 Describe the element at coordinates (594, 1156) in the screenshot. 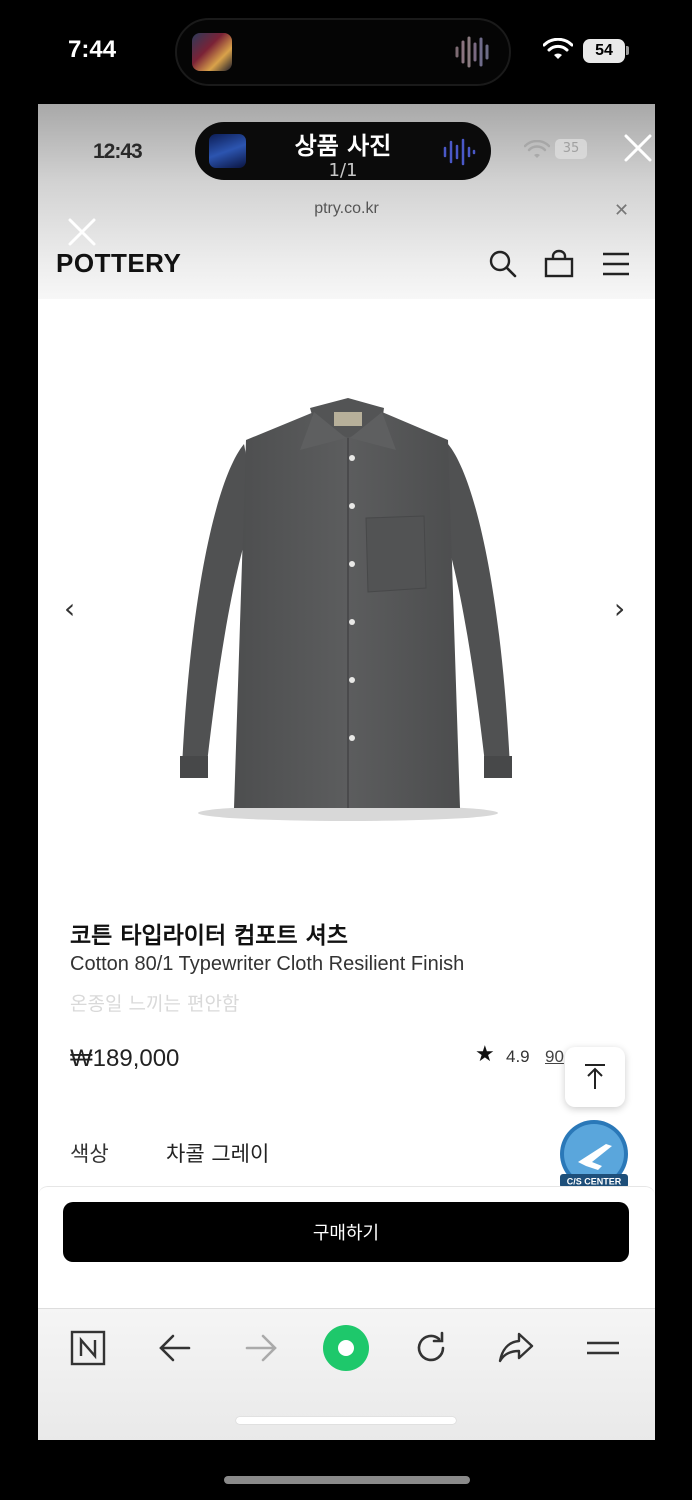

I see `cs-center-badge: C/S CENTER` at that location.